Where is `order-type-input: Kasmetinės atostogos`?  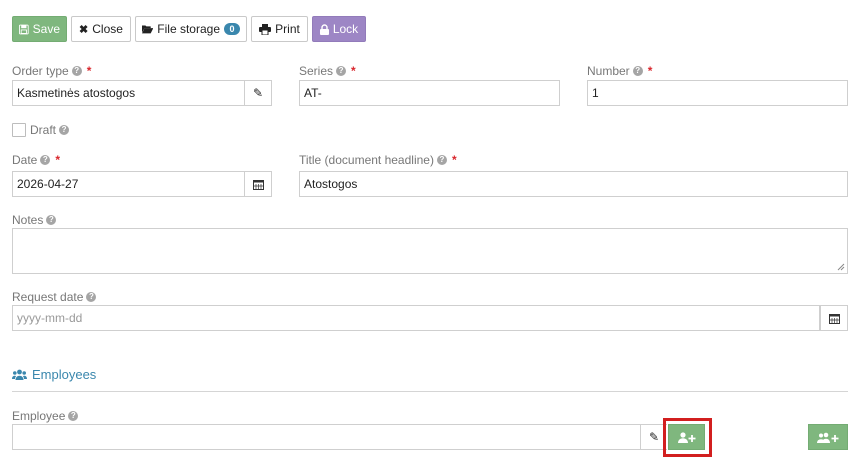
order-type-input: Kasmetinės atostogos is located at coordinates (128, 93).